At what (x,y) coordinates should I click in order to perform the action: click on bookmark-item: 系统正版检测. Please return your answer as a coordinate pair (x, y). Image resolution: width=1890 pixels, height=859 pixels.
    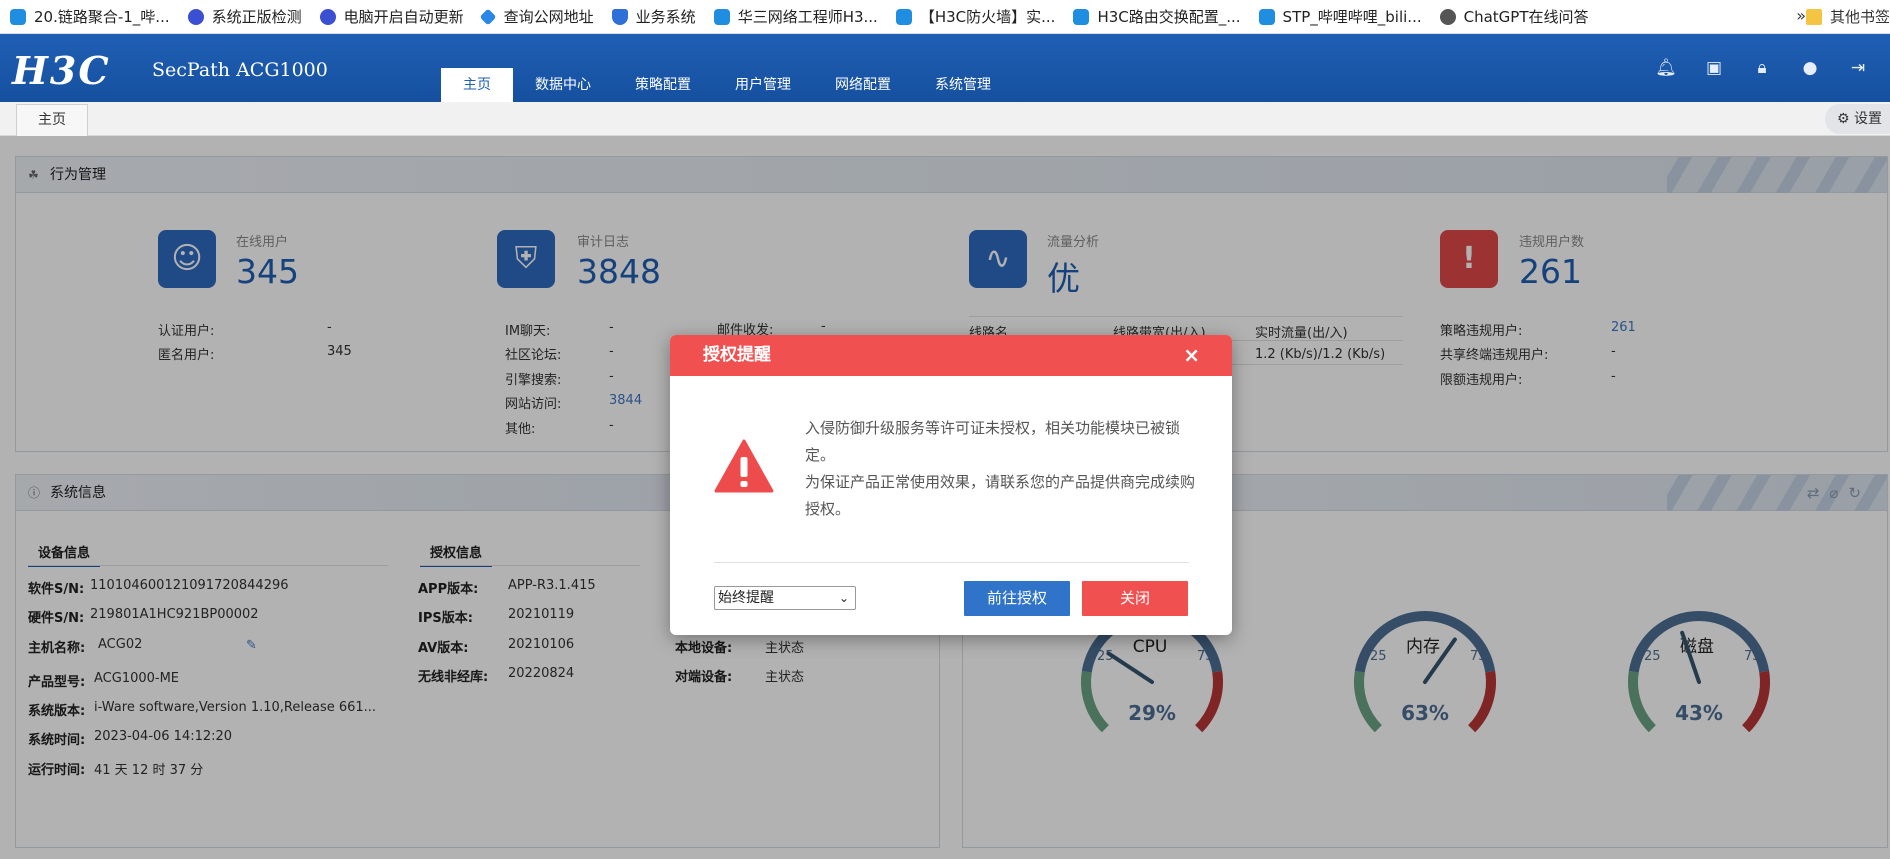
    Looking at the image, I should click on (244, 16).